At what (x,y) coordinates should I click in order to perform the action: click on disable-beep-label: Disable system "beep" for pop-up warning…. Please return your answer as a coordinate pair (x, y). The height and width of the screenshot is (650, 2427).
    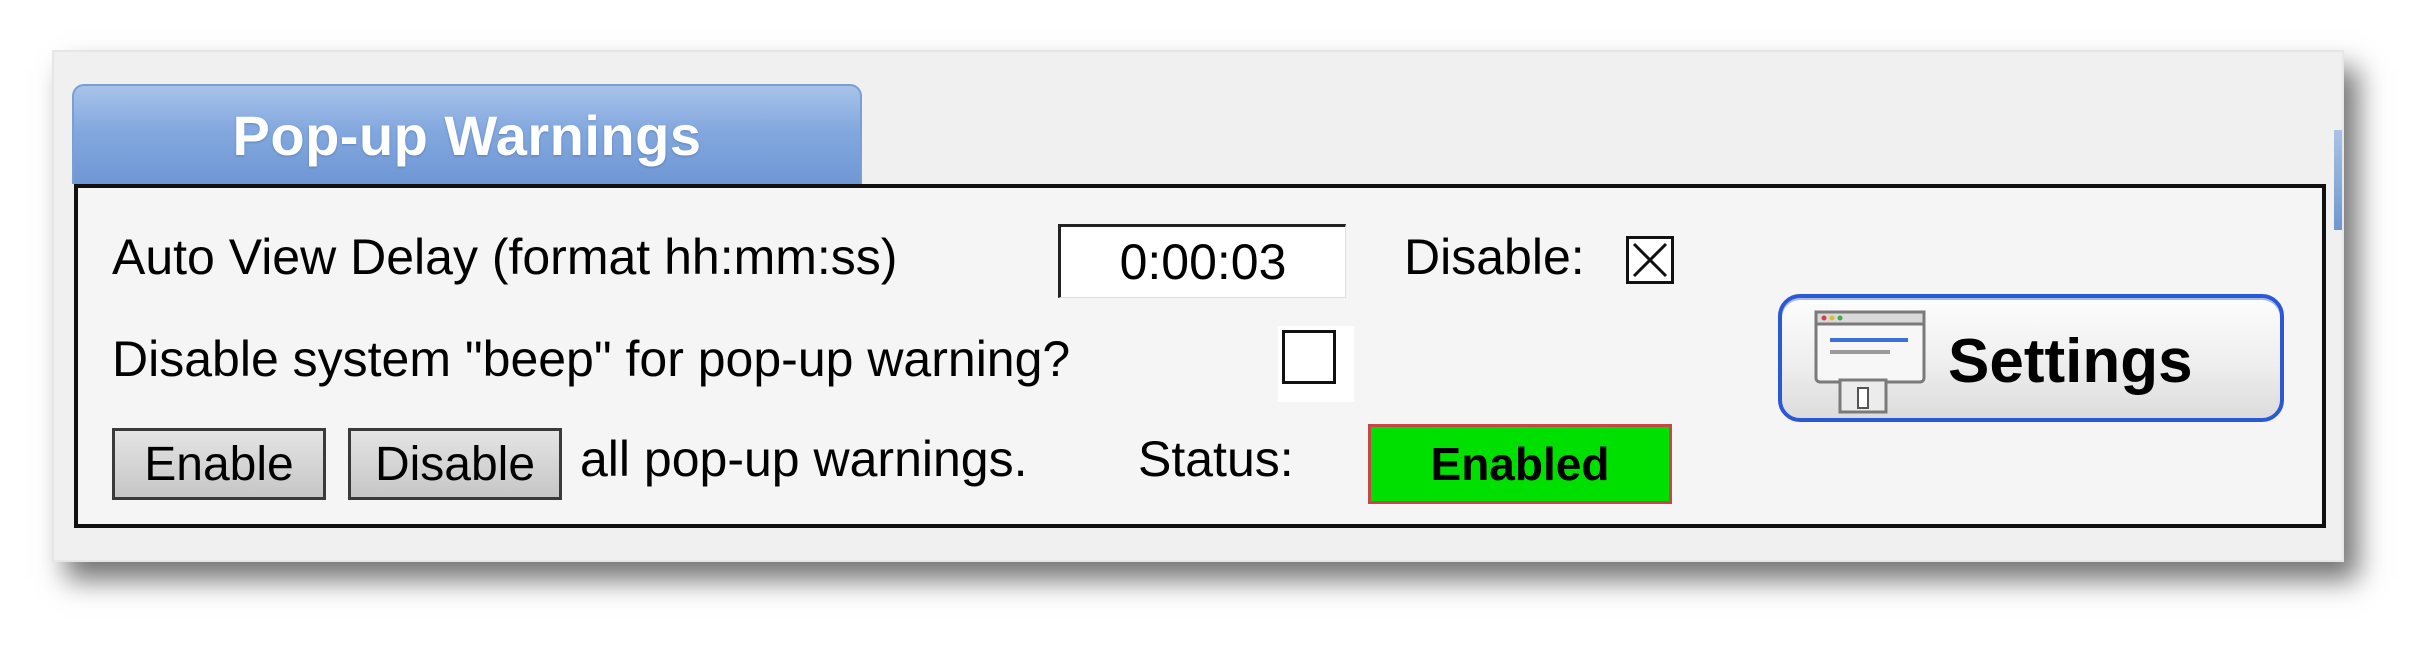
    Looking at the image, I should click on (591, 359).